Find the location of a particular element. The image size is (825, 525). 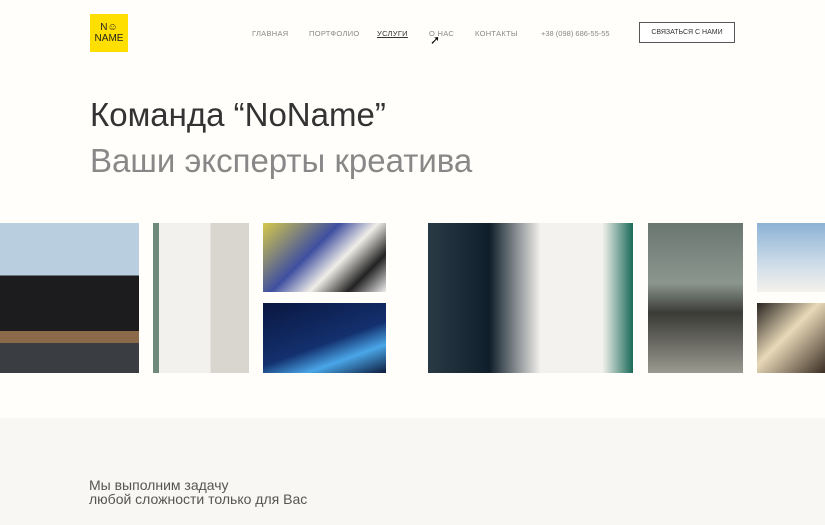

tagline-line-1: Мы выполним задачу is located at coordinates (159, 485).